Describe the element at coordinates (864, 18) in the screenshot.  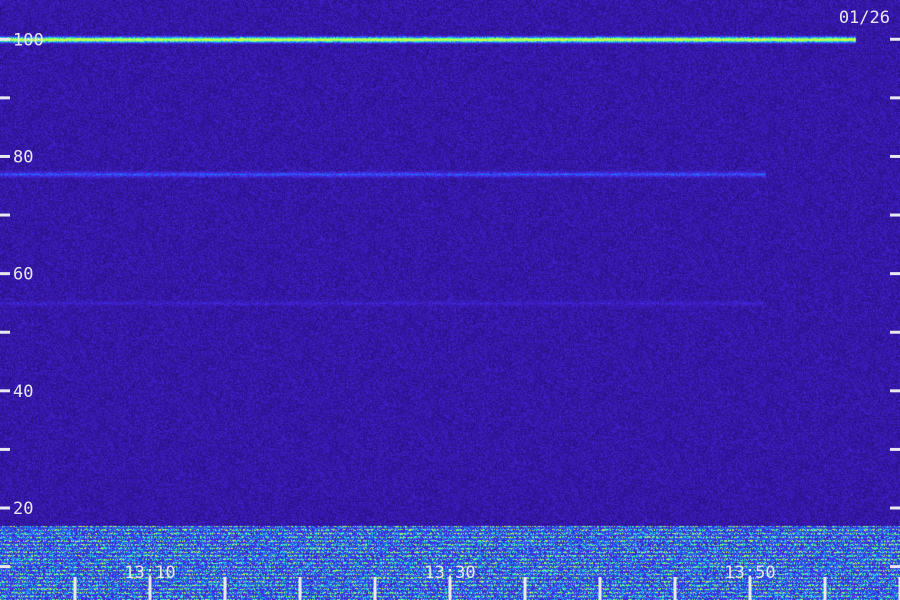
I see `date-label: 01/26` at that location.